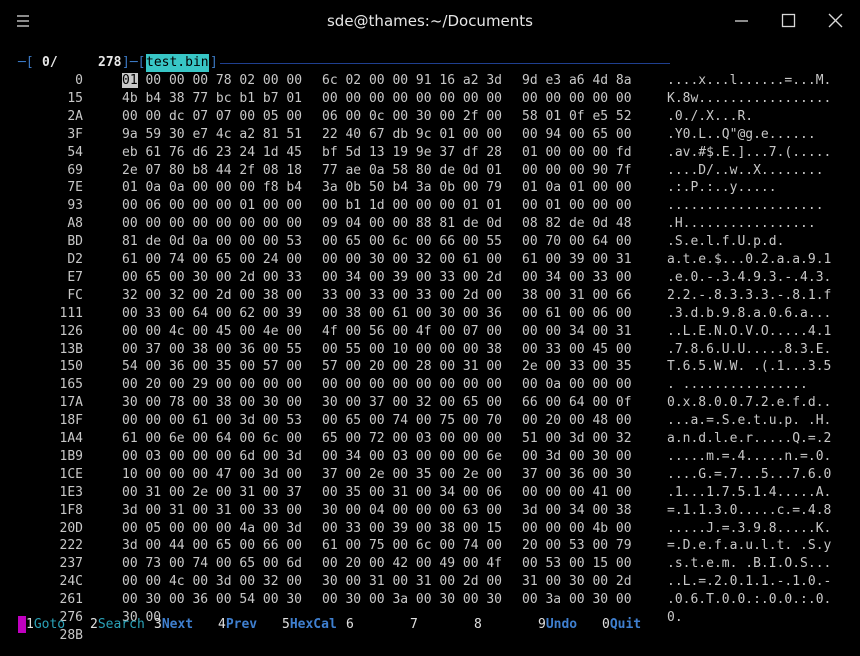 The image size is (860, 656). What do you see at coordinates (577, 546) in the screenshot?
I see `hex-group: 20 00 53 00 79` at bounding box center [577, 546].